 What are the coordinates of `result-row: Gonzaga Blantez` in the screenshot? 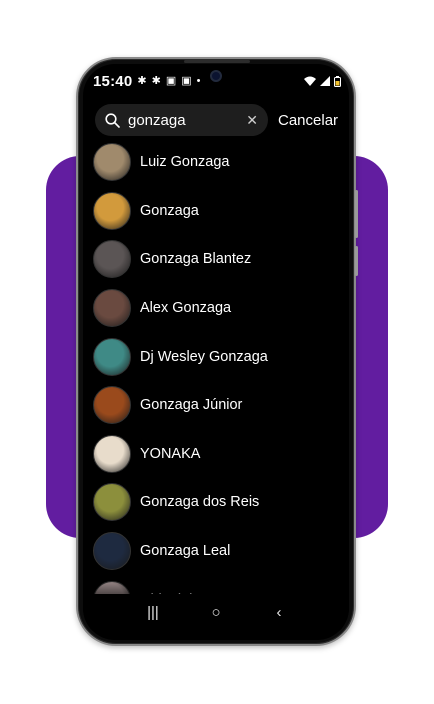 It's located at (218, 259).